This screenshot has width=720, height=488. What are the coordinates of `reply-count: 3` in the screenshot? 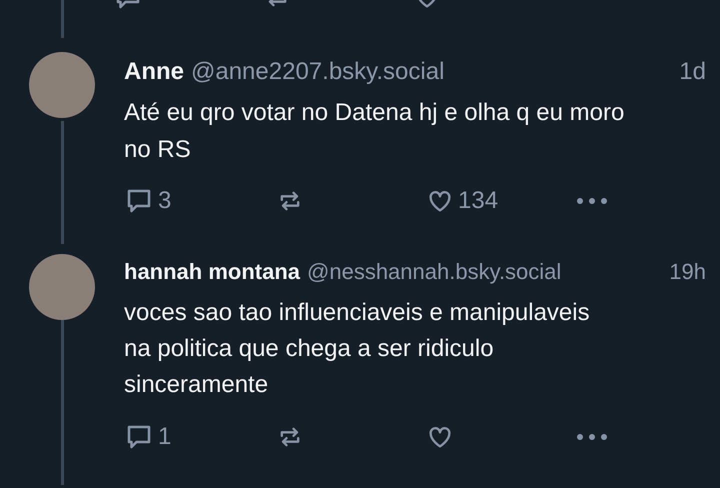 It's located at (165, 201).